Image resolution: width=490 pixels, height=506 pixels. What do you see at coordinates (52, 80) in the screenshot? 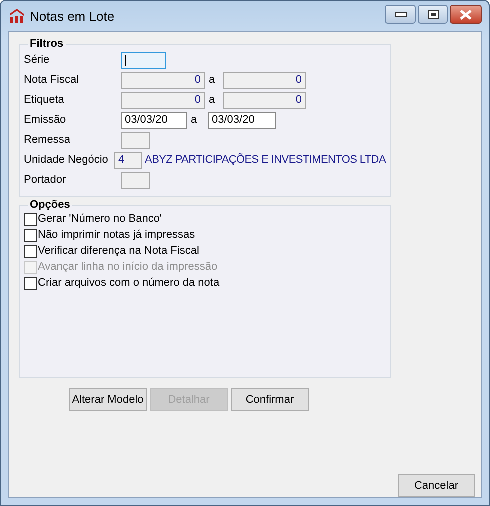
I see `field-label: Nota Fiscal` at bounding box center [52, 80].